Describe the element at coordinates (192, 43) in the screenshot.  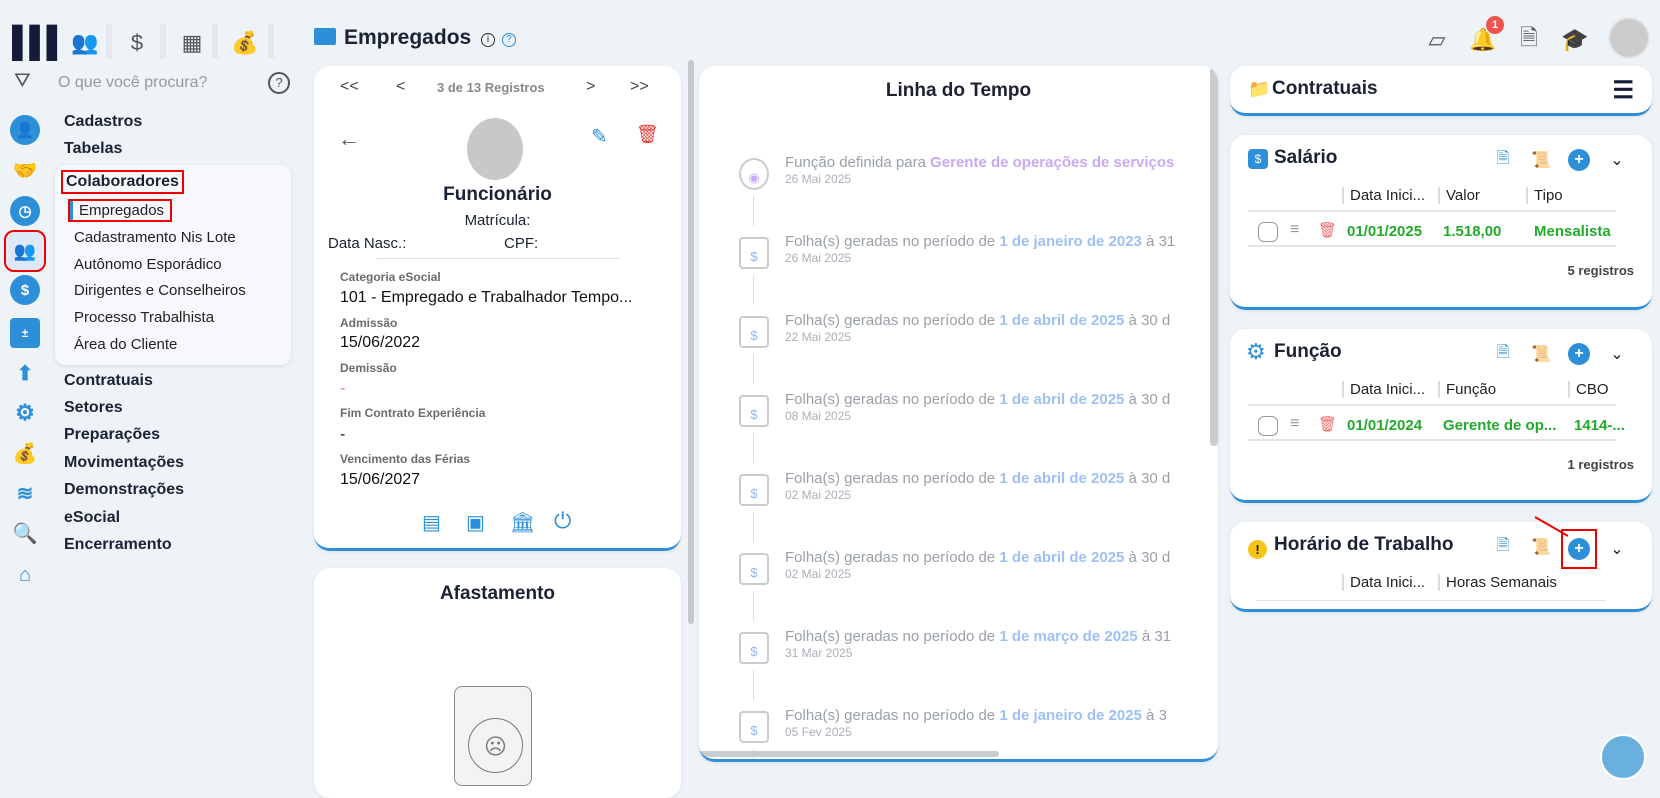
I see `calculator-module-icon: ▦` at that location.